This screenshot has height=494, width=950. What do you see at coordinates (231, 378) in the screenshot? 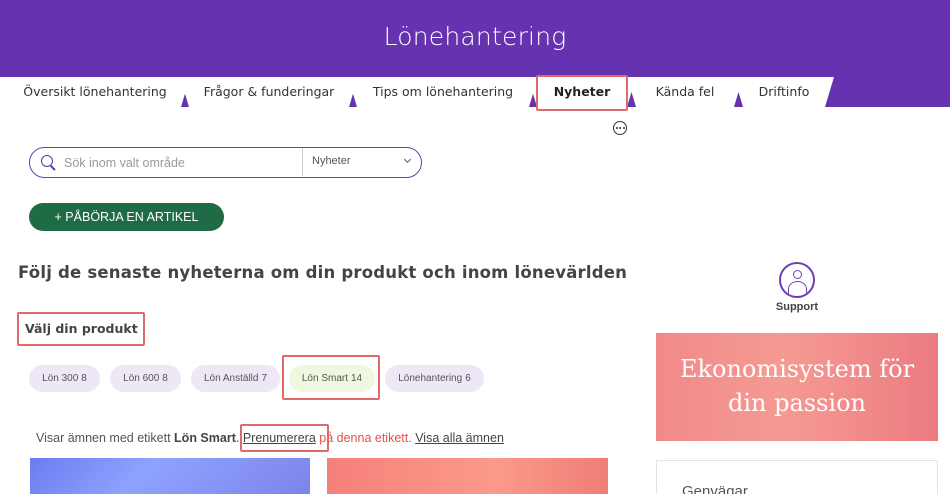
I see `chip-label: Lön Anställd` at bounding box center [231, 378].